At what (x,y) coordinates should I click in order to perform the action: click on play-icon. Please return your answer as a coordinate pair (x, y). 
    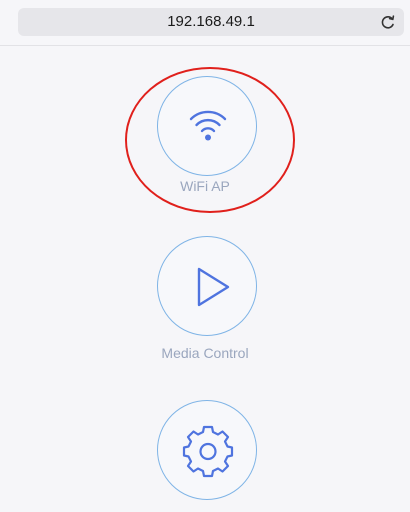
    Looking at the image, I should click on (213, 287).